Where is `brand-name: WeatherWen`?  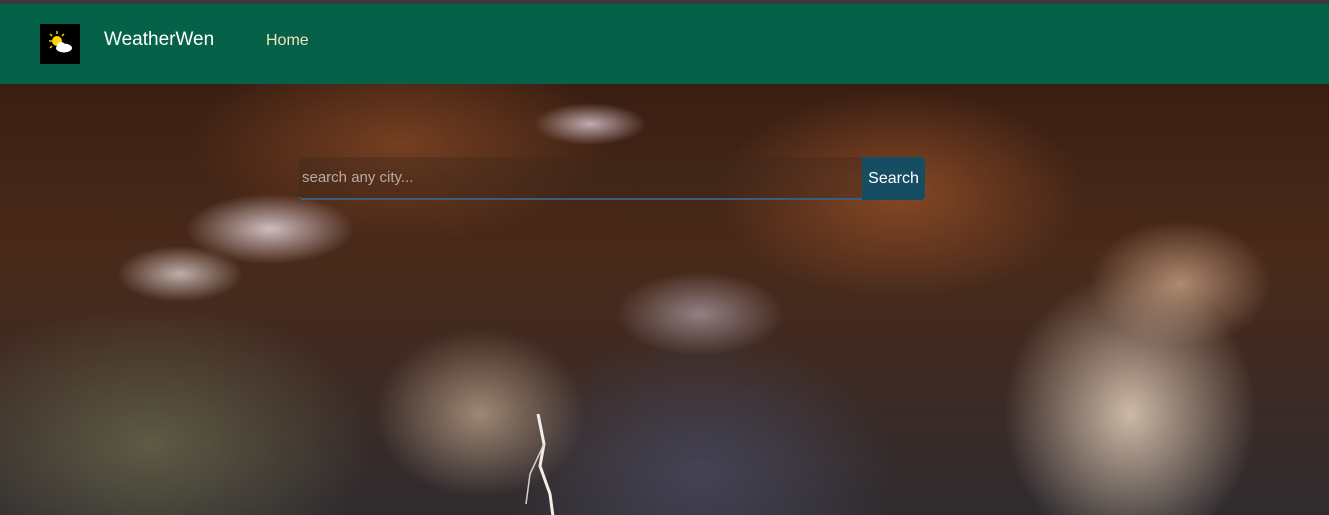
brand-name: WeatherWen is located at coordinates (159, 40).